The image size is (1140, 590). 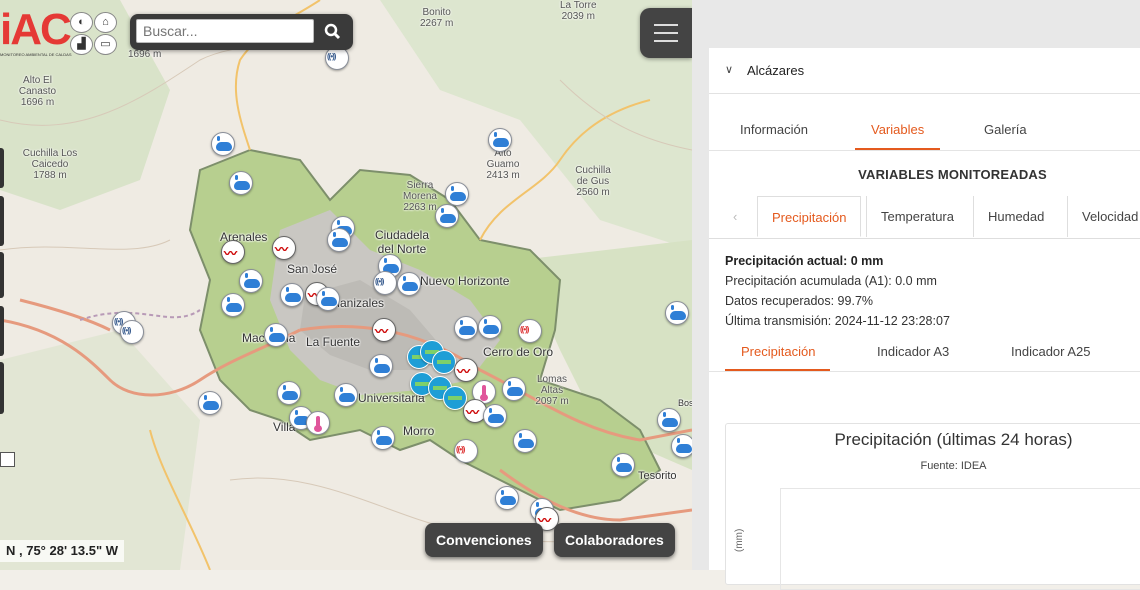 I want to click on accordion-header: ∨ Alcázares, so click(x=924, y=71).